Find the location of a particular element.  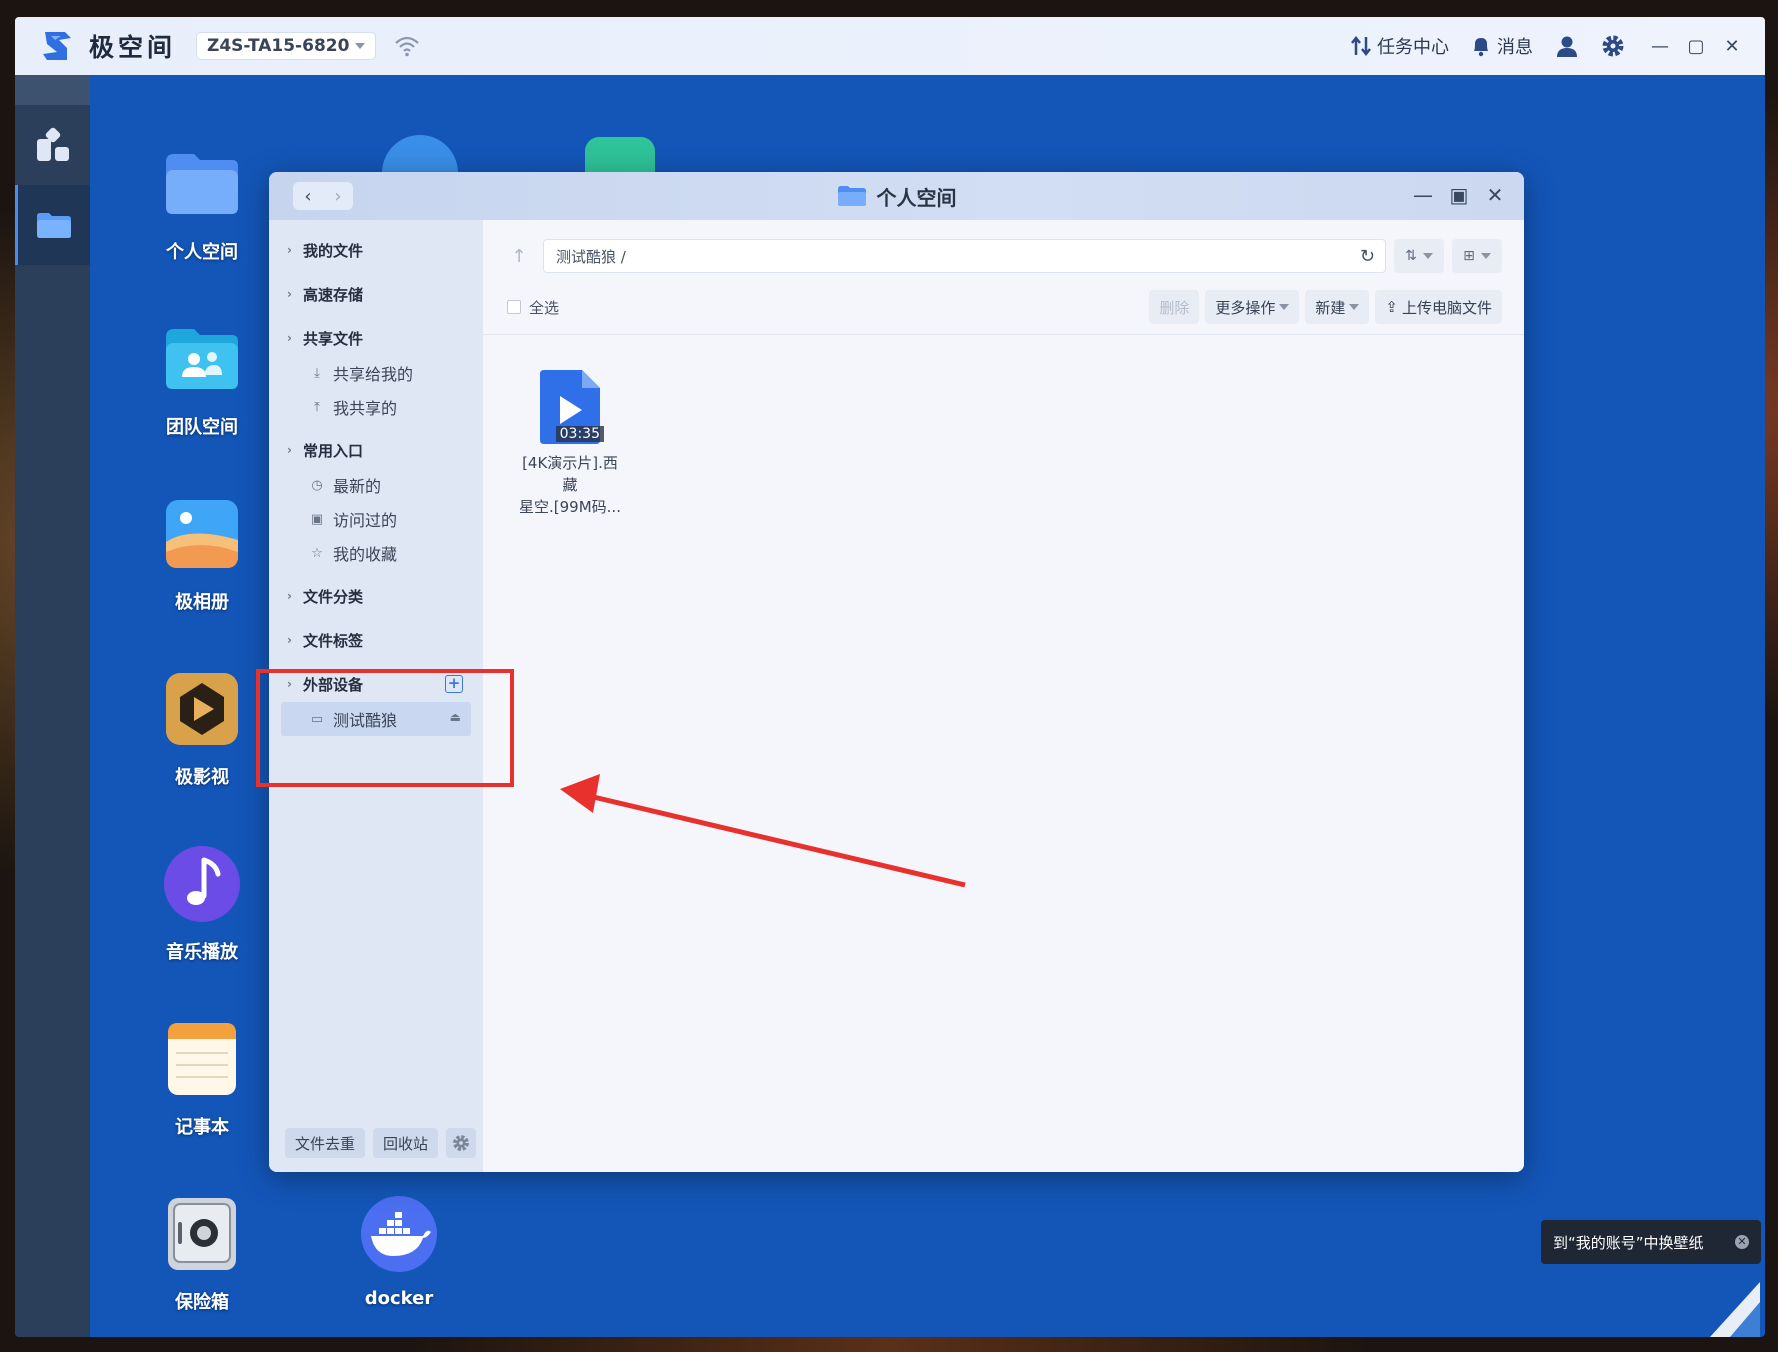

minimize-button: — is located at coordinates (1660, 46).